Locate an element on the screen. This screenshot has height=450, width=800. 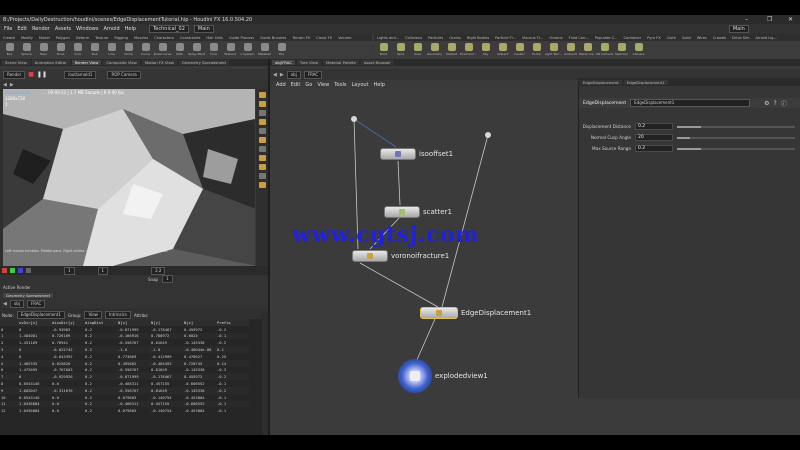
shelf-tab: Cloth is located at coordinates (671, 38).